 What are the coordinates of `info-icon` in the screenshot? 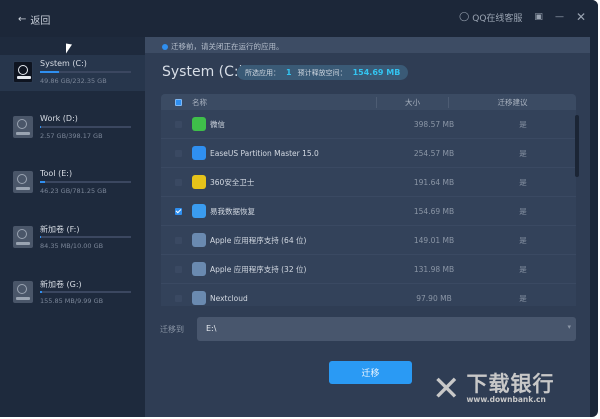 It's located at (165, 46).